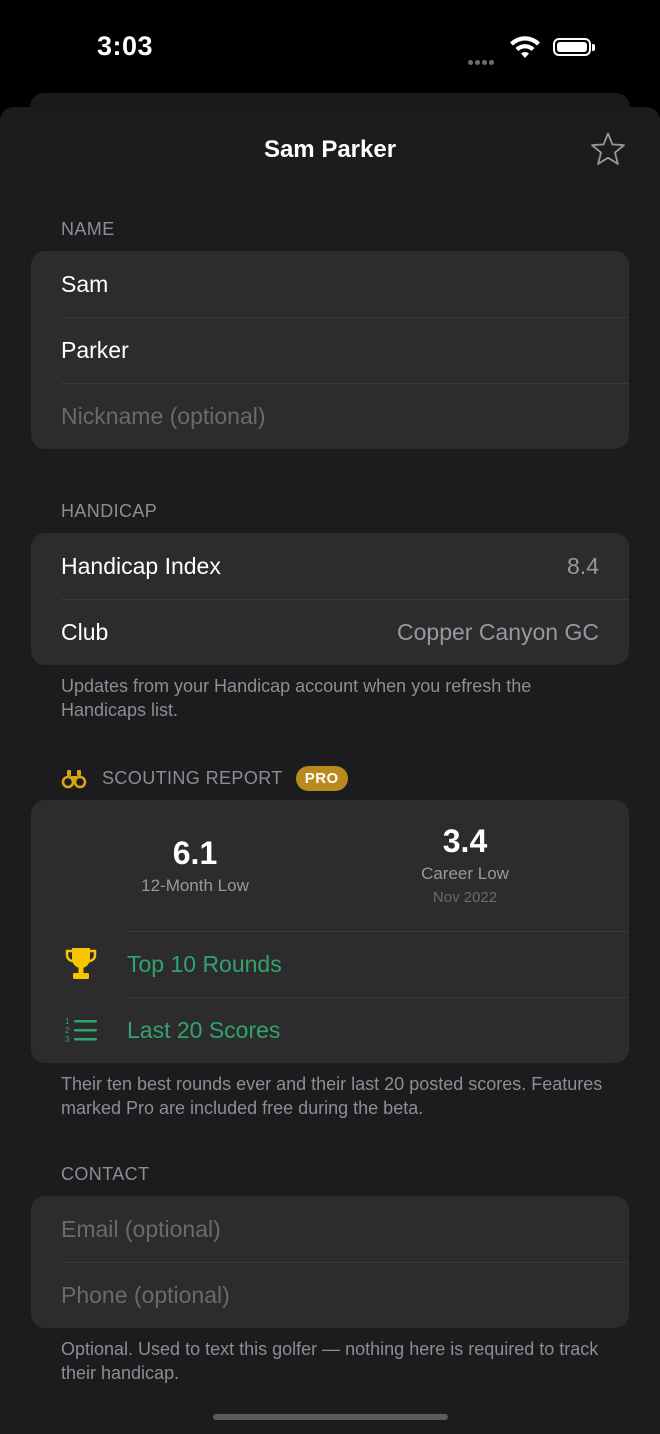 This screenshot has width=660, height=1434. Describe the element at coordinates (85, 631) in the screenshot. I see `club-label: Club` at that location.